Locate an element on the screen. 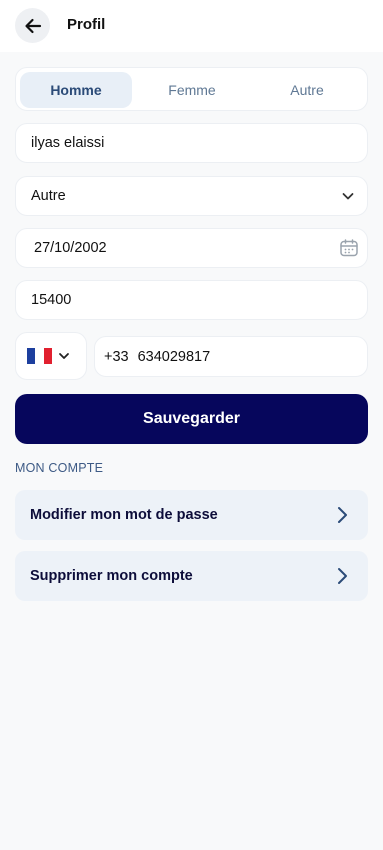 Image resolution: width=383 pixels, height=850 pixels. top-bar: Profil is located at coordinates (191, 26).